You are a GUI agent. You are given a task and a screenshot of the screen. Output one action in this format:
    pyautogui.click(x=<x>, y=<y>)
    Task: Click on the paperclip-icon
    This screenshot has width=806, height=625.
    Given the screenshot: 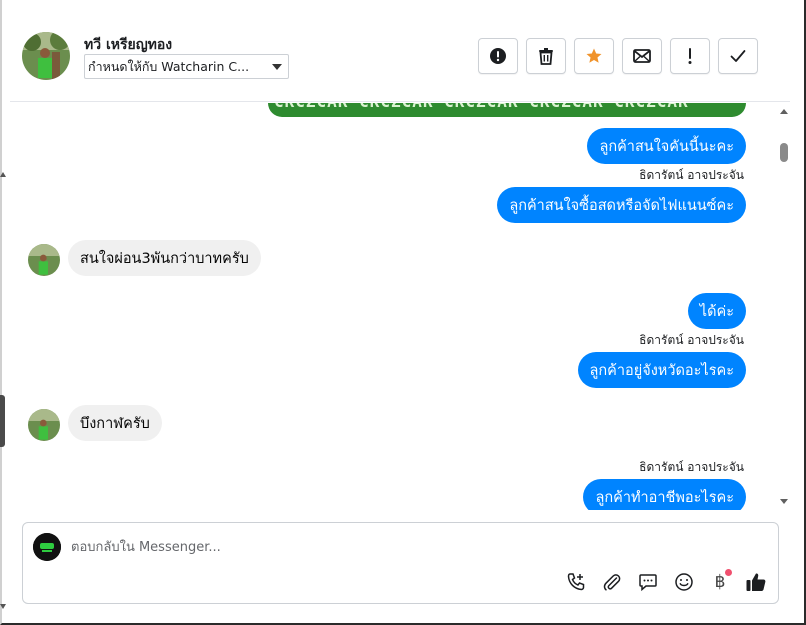 What is the action you would take?
    pyautogui.click(x=612, y=582)
    